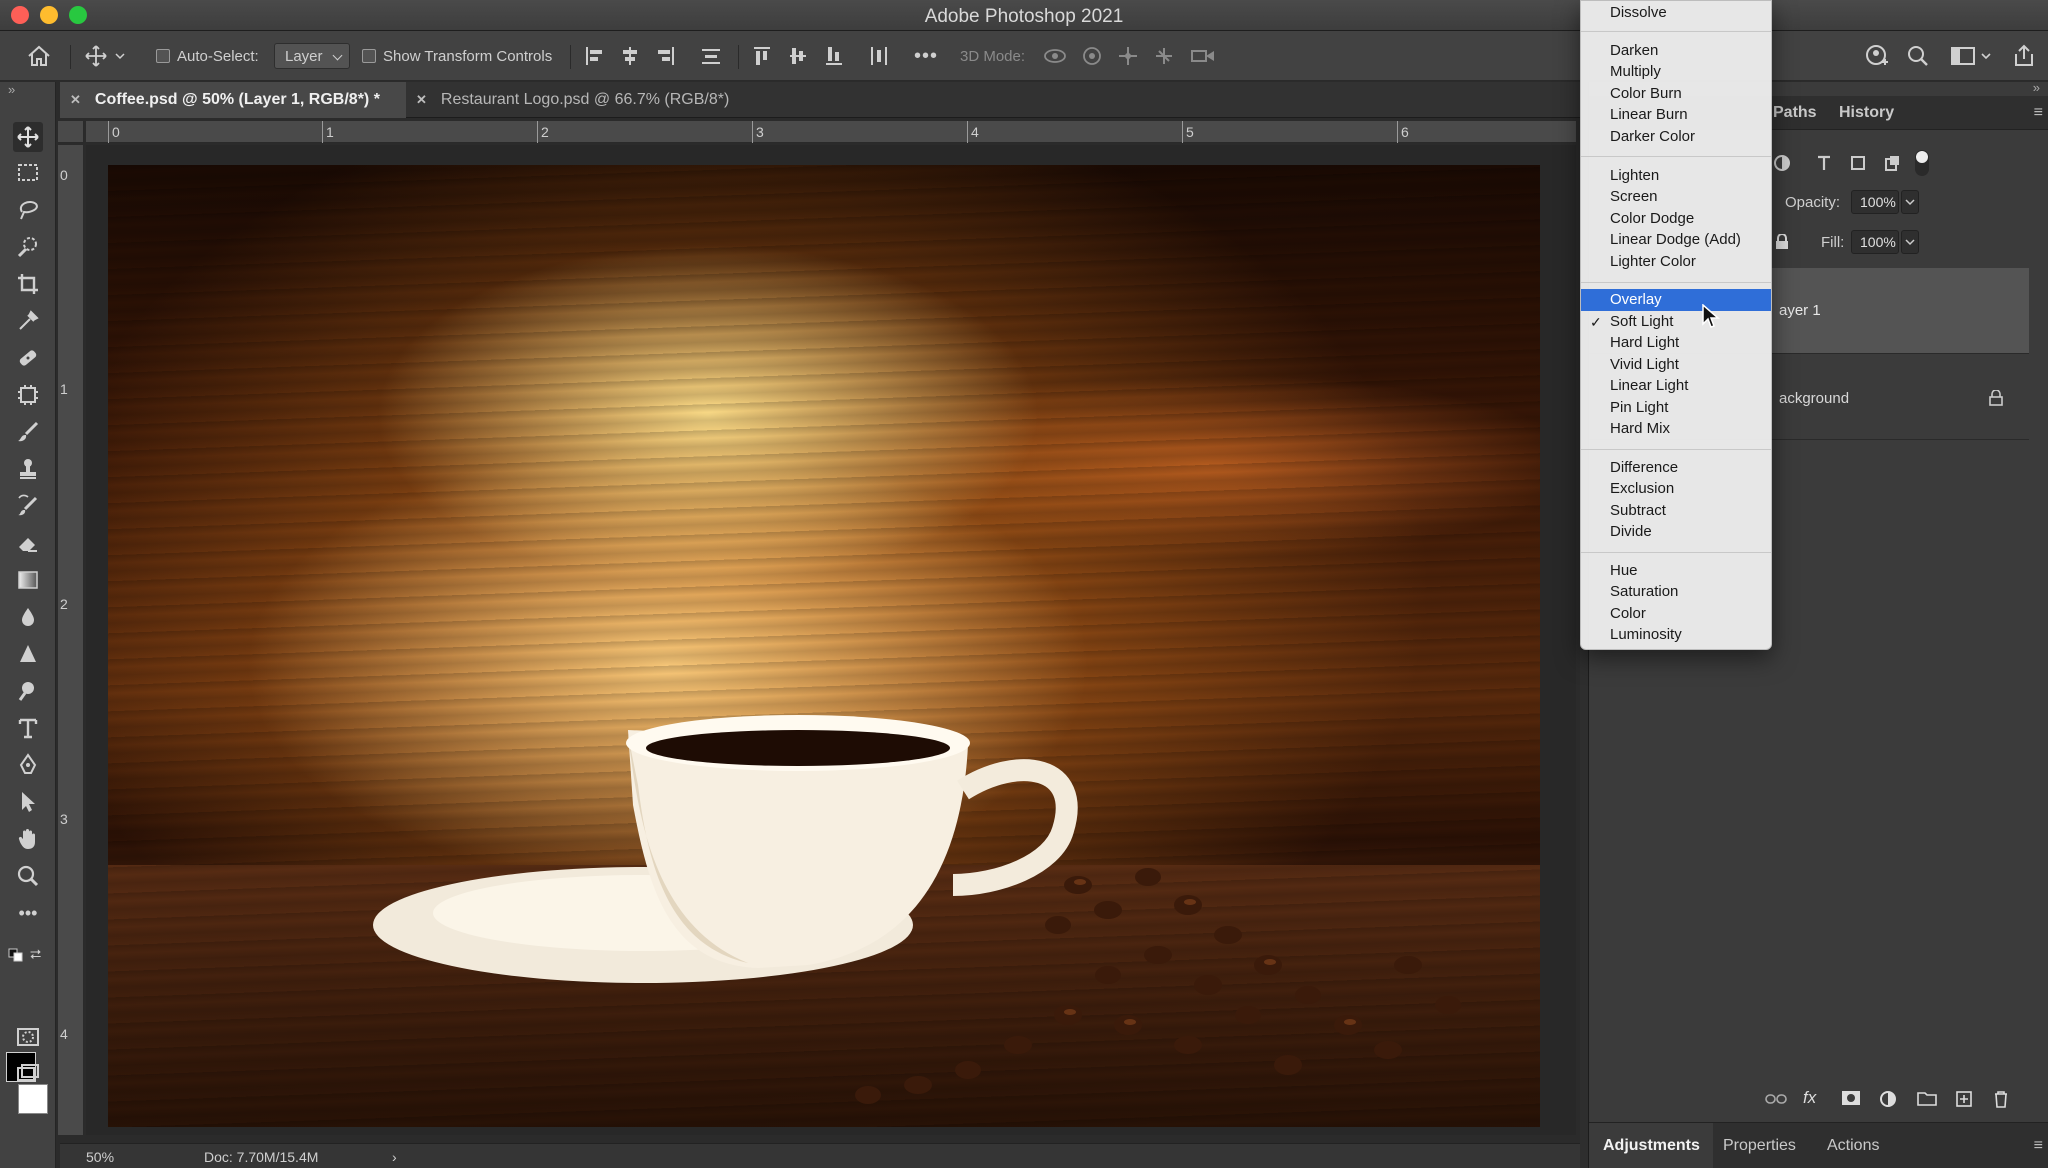  I want to click on layer-name: ackground, so click(1814, 398).